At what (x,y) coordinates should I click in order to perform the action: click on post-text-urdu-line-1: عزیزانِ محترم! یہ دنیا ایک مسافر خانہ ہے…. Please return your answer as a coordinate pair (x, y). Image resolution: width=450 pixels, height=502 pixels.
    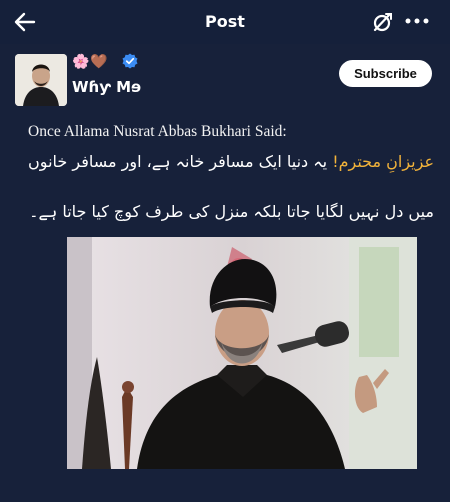
    Looking at the image, I should click on (226, 161).